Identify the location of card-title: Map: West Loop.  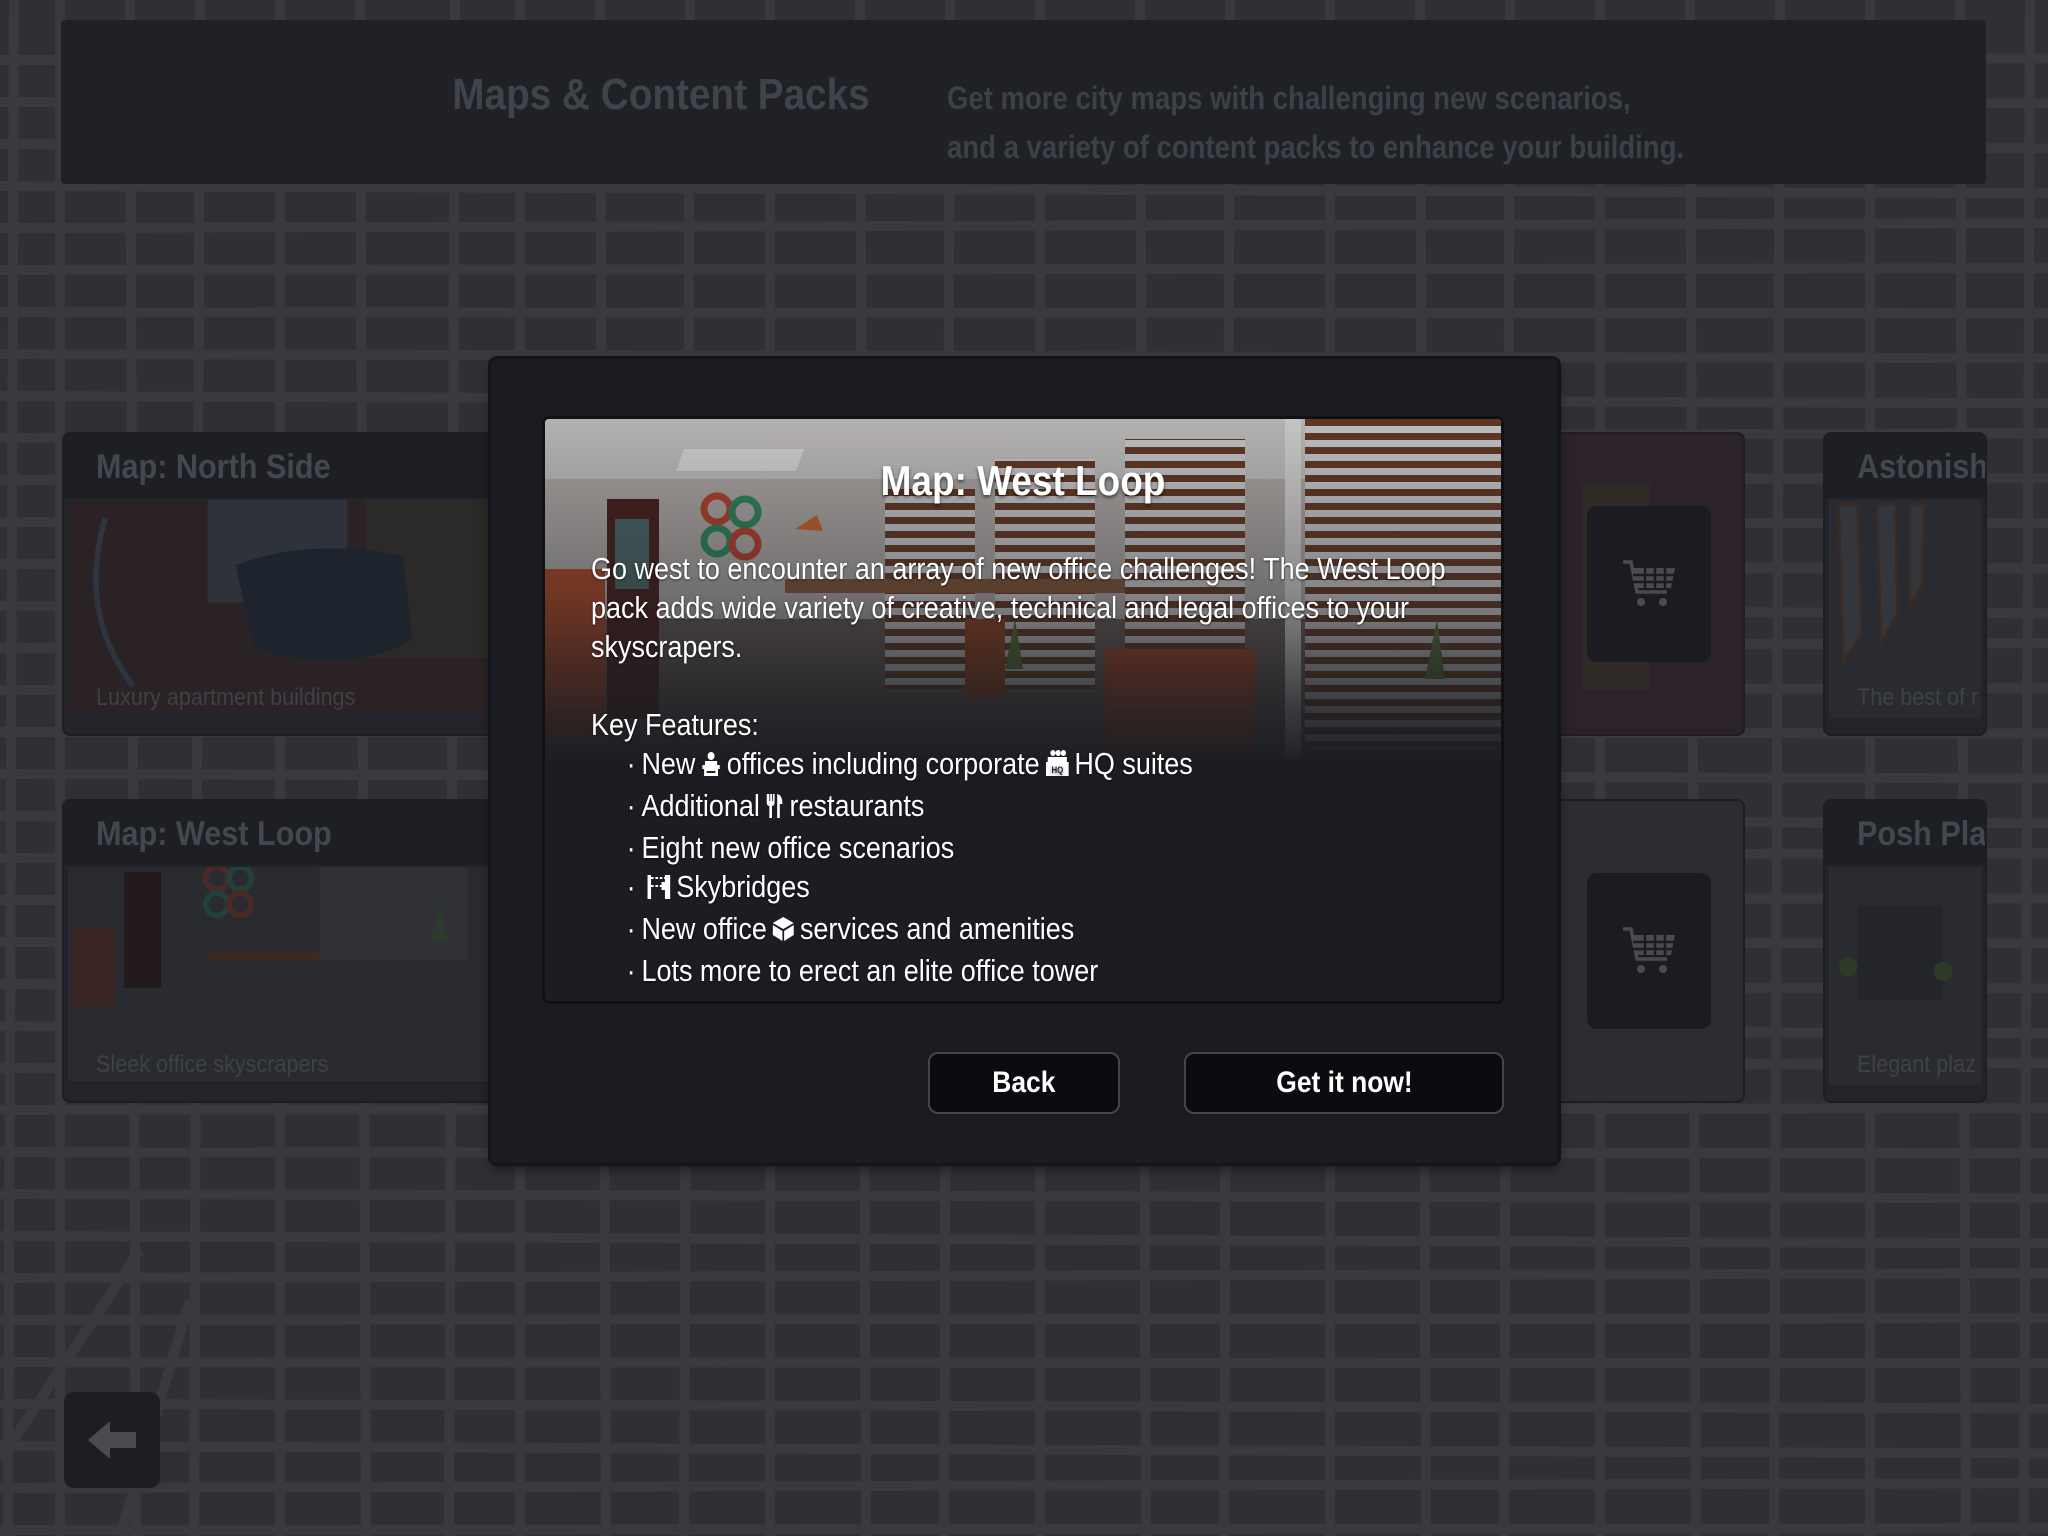
(214, 834).